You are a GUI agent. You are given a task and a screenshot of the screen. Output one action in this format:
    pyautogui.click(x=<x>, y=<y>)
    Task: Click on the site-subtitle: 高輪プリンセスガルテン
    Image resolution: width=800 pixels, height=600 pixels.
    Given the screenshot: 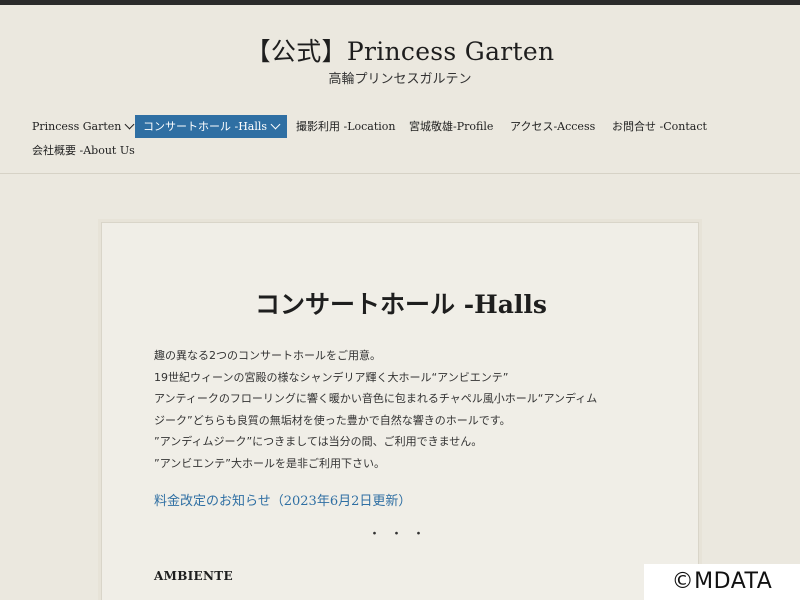 What is the action you would take?
    pyautogui.click(x=400, y=79)
    